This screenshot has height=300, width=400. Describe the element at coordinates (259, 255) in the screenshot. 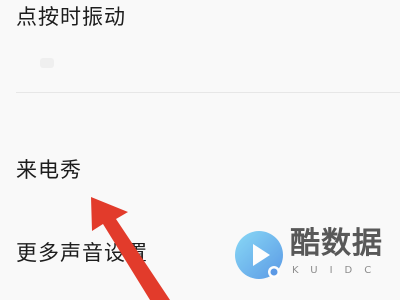

I see `play-logo-icon` at that location.